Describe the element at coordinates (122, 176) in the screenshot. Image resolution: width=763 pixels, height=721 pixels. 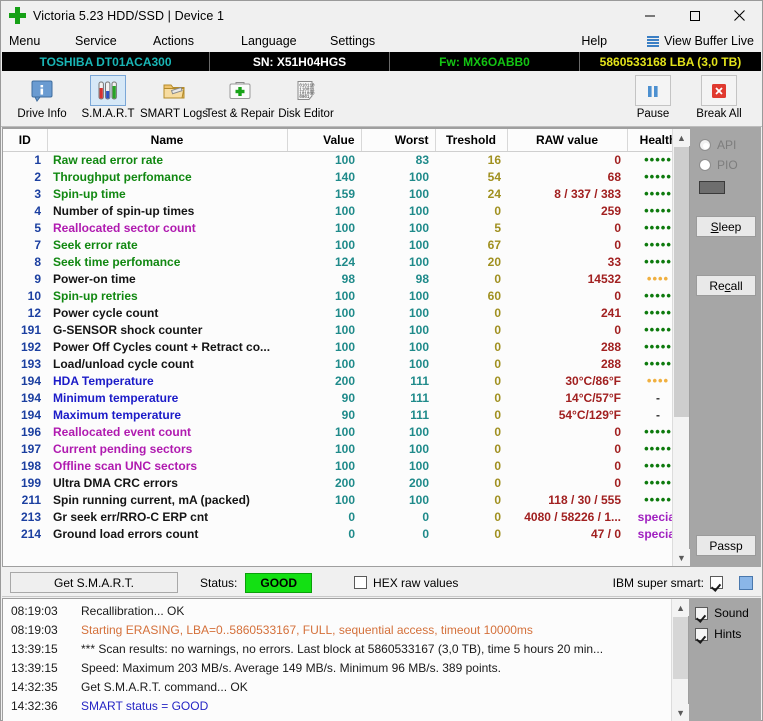
I see `cell-name: Throughput perfomance` at that location.